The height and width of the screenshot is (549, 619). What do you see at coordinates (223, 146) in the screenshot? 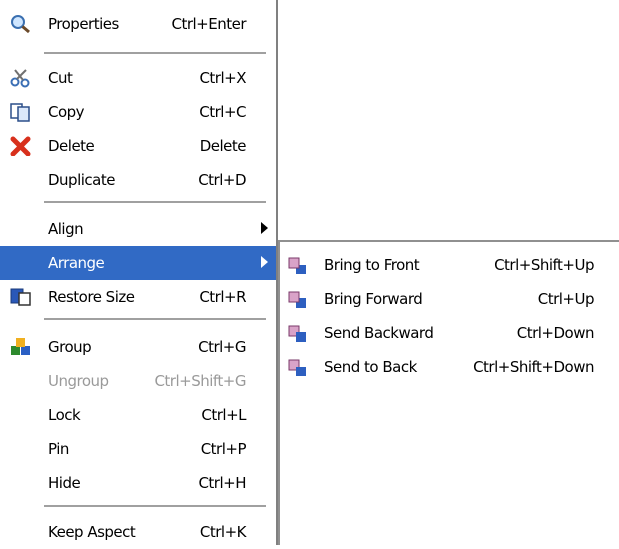
I see `shortcut-label: Delete` at bounding box center [223, 146].